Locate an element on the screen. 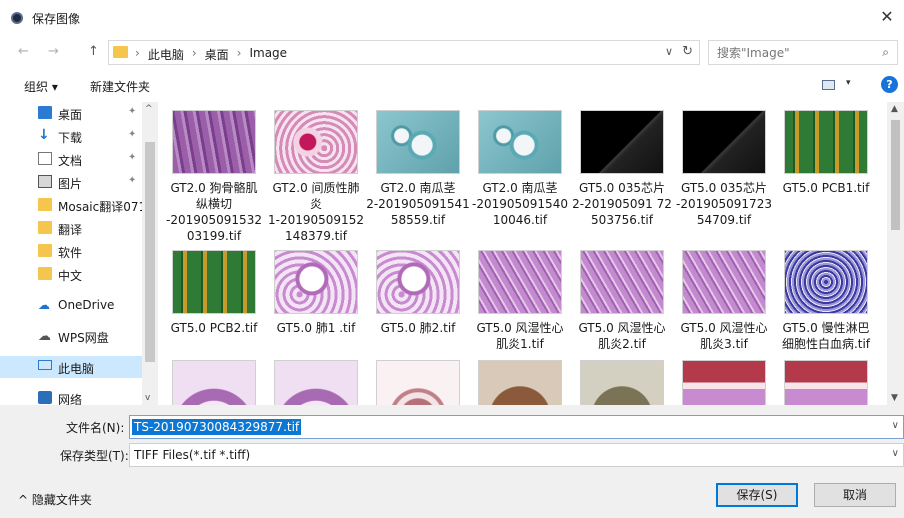  file-name-line: GT5.0 风湿性心 is located at coordinates (622, 328).